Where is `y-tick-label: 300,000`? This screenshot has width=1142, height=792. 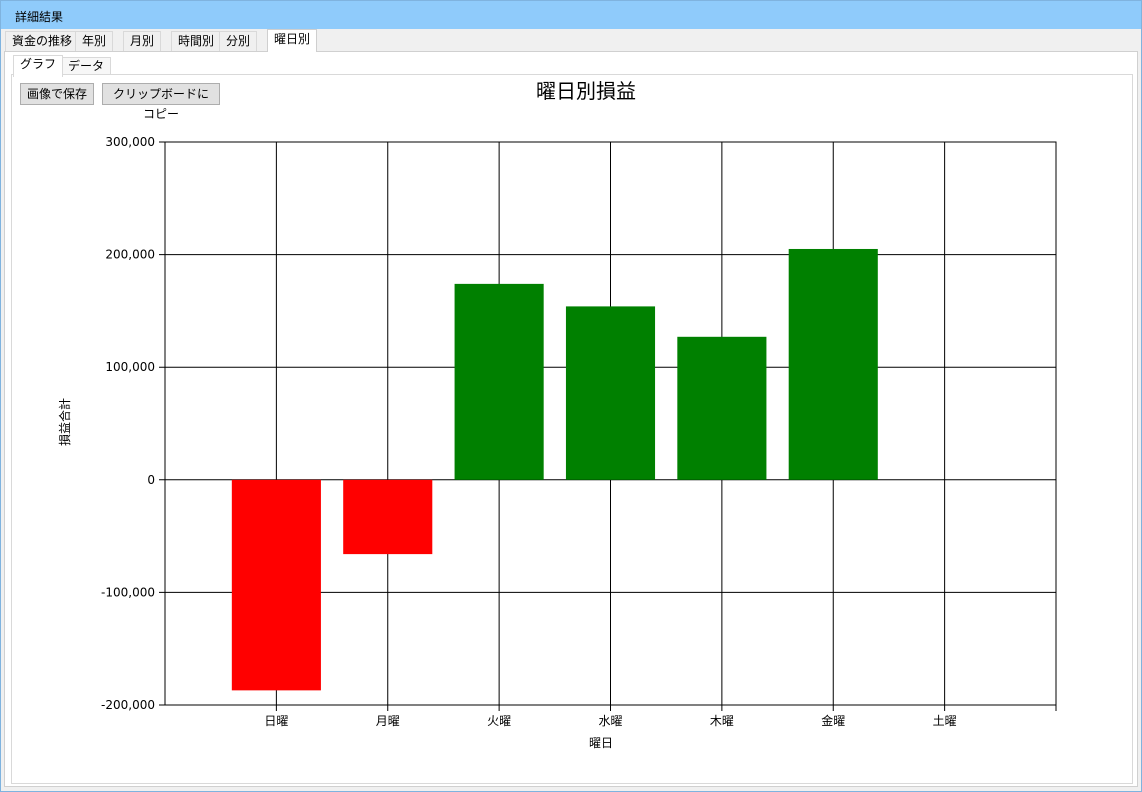 y-tick-label: 300,000 is located at coordinates (130, 142).